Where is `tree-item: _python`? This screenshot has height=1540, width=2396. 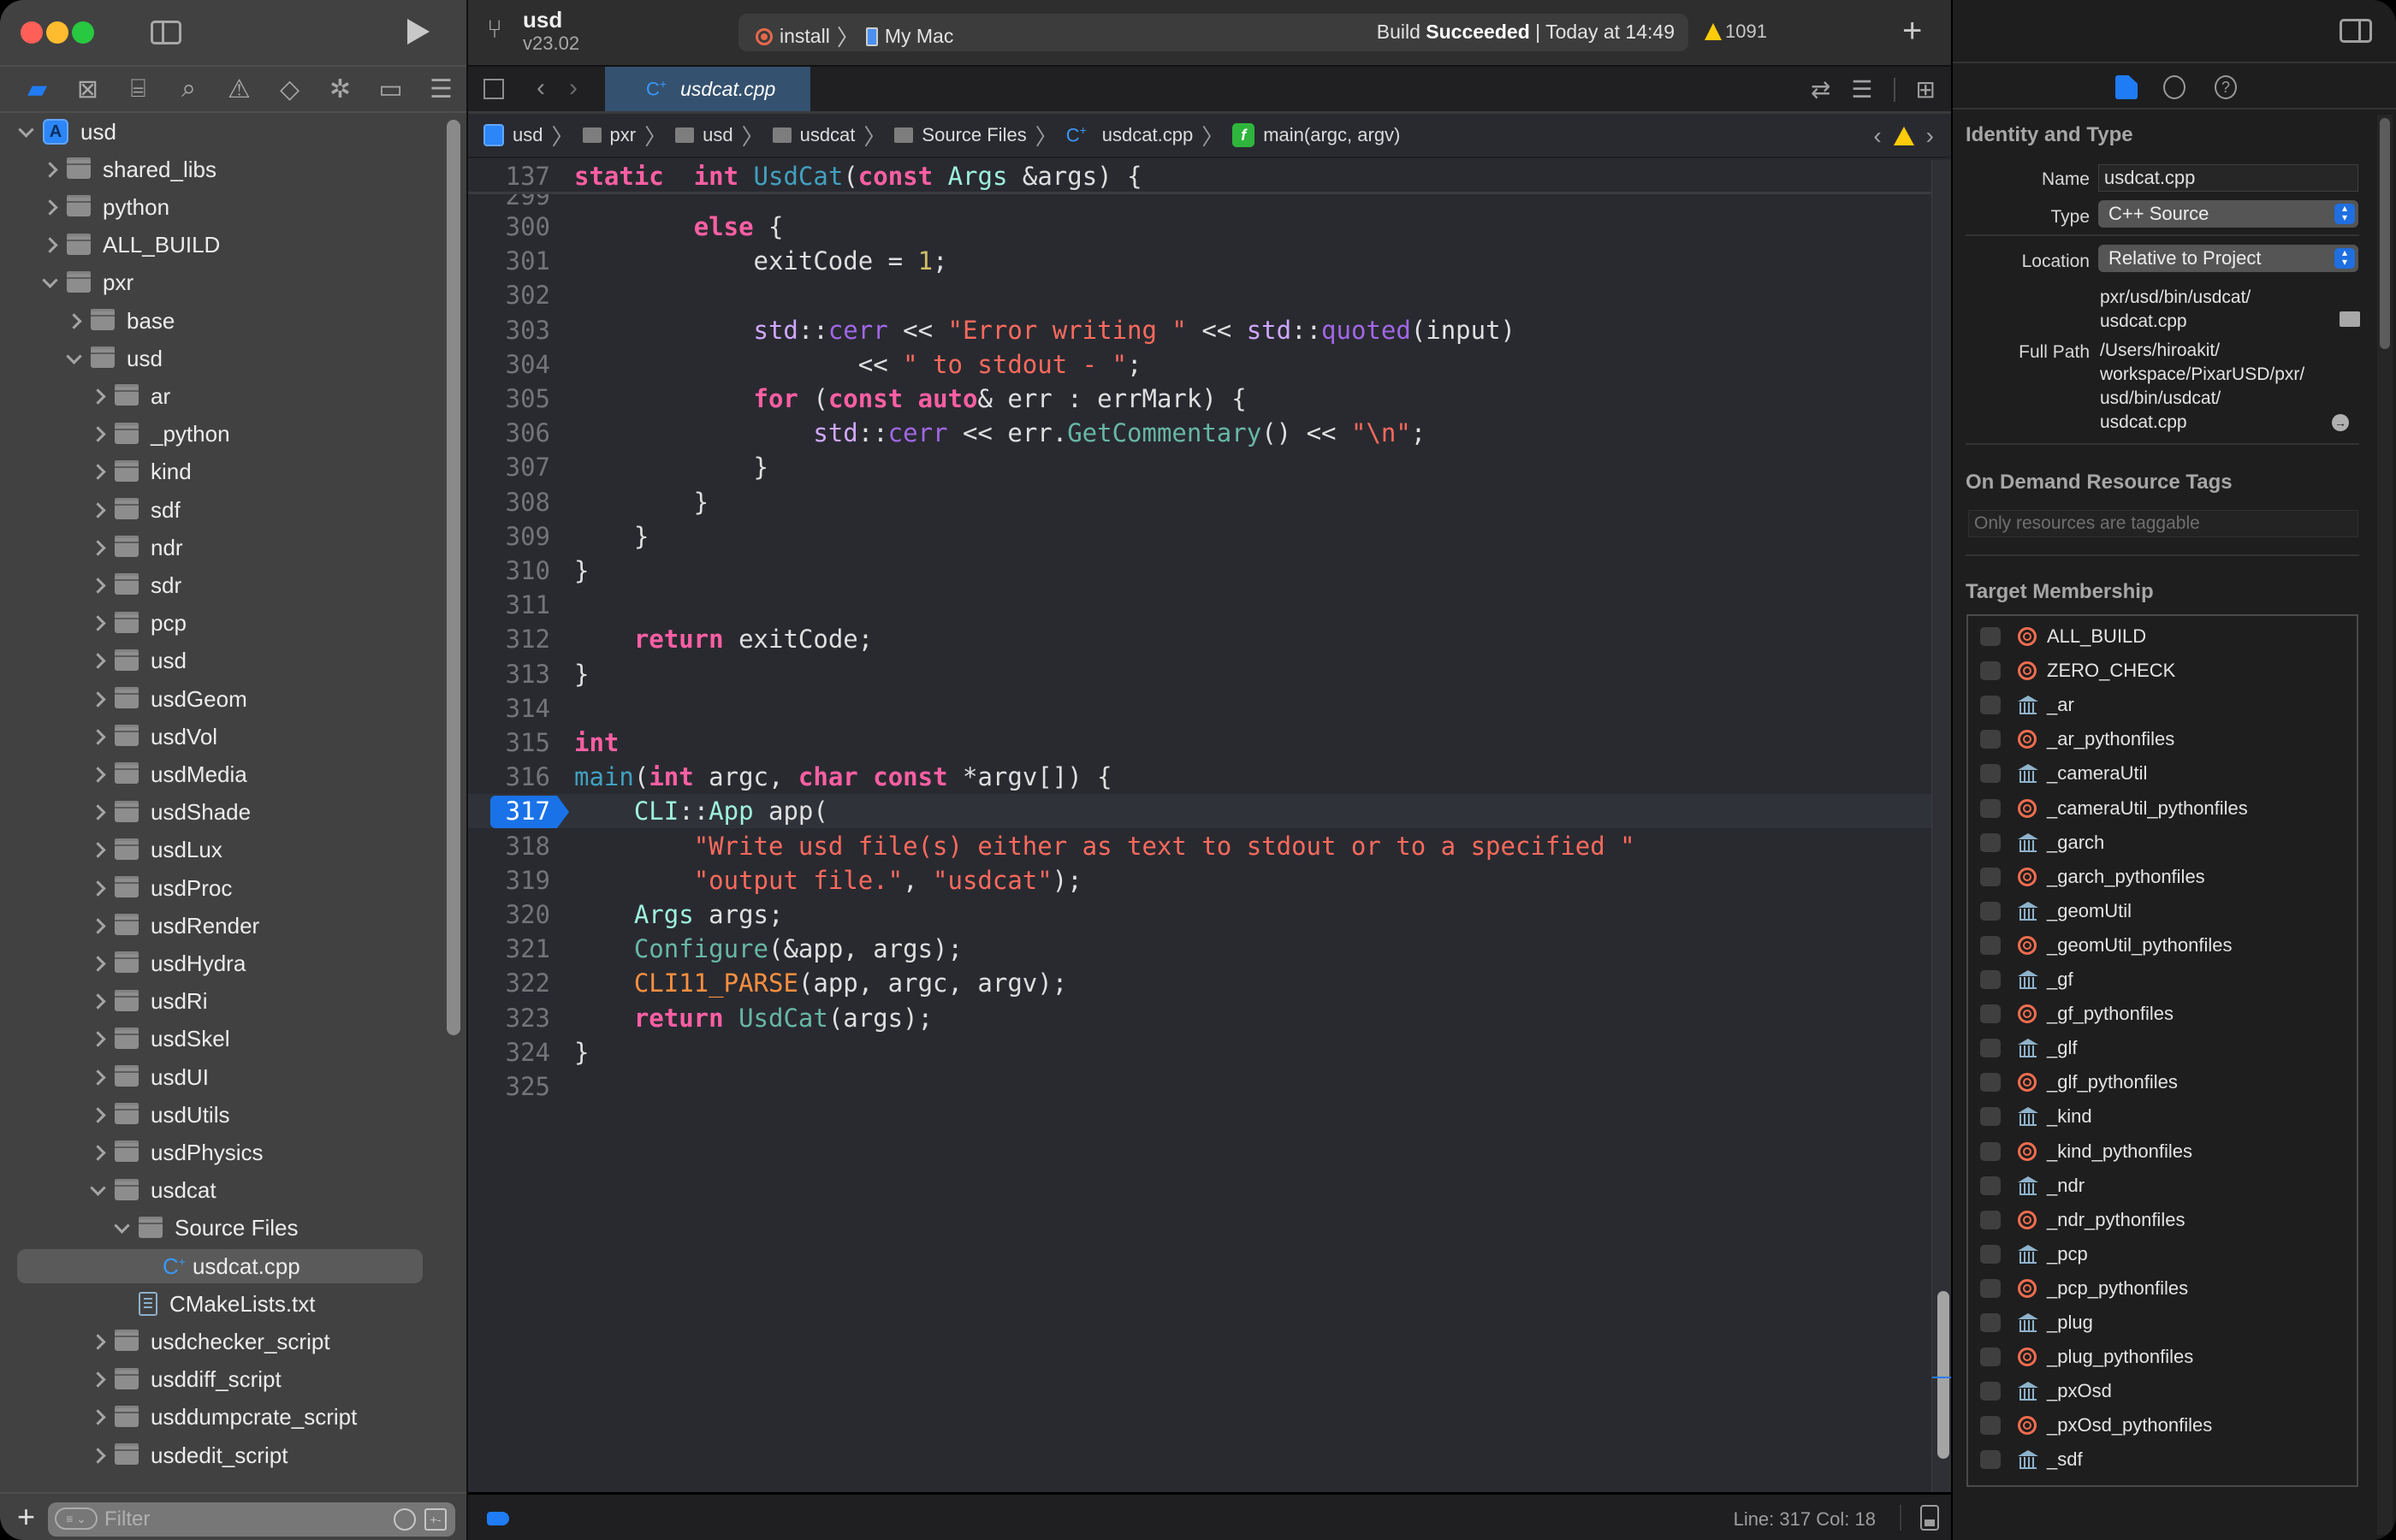
tree-item: _python is located at coordinates (218, 435).